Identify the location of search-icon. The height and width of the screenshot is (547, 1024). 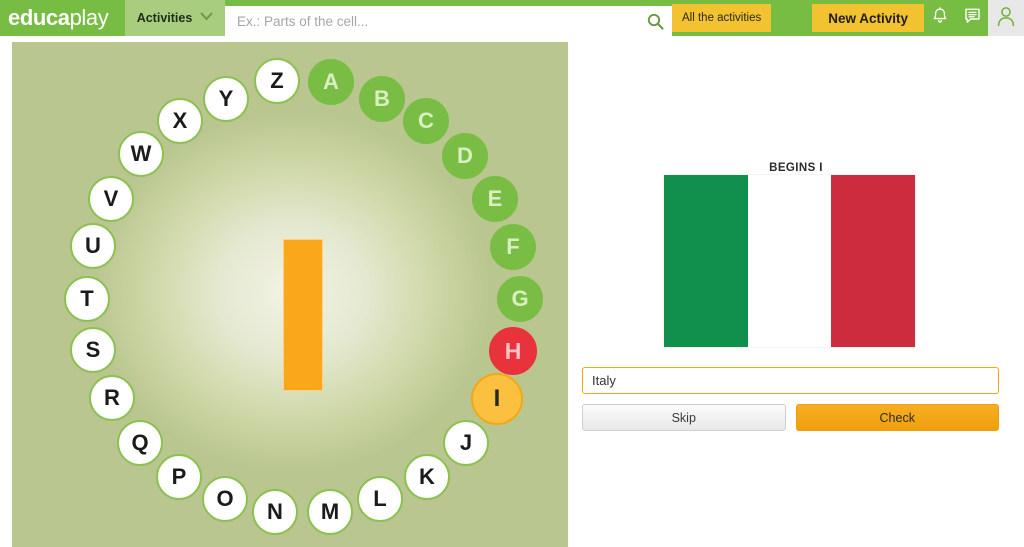
(655, 21).